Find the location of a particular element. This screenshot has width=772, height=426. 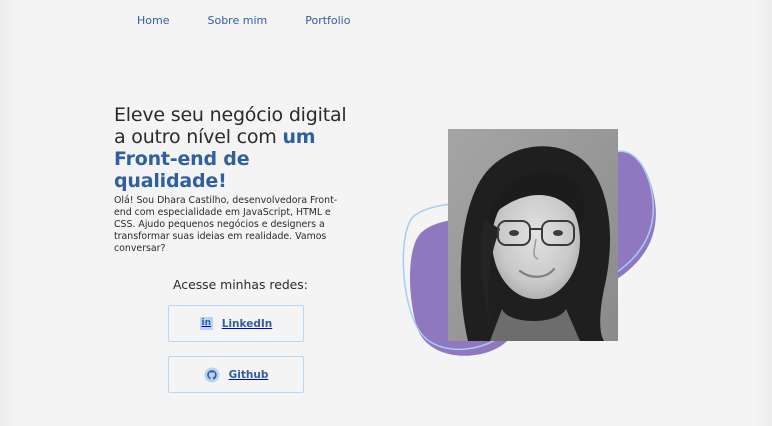

github-button-label: Github is located at coordinates (248, 374).